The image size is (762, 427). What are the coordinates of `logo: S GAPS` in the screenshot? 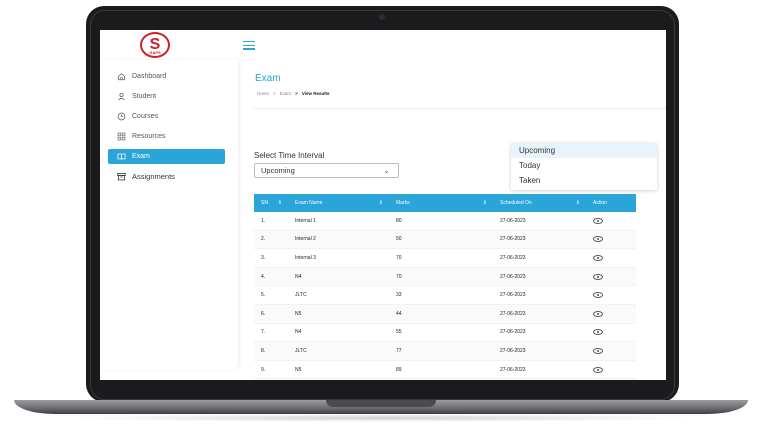 It's located at (155, 45).